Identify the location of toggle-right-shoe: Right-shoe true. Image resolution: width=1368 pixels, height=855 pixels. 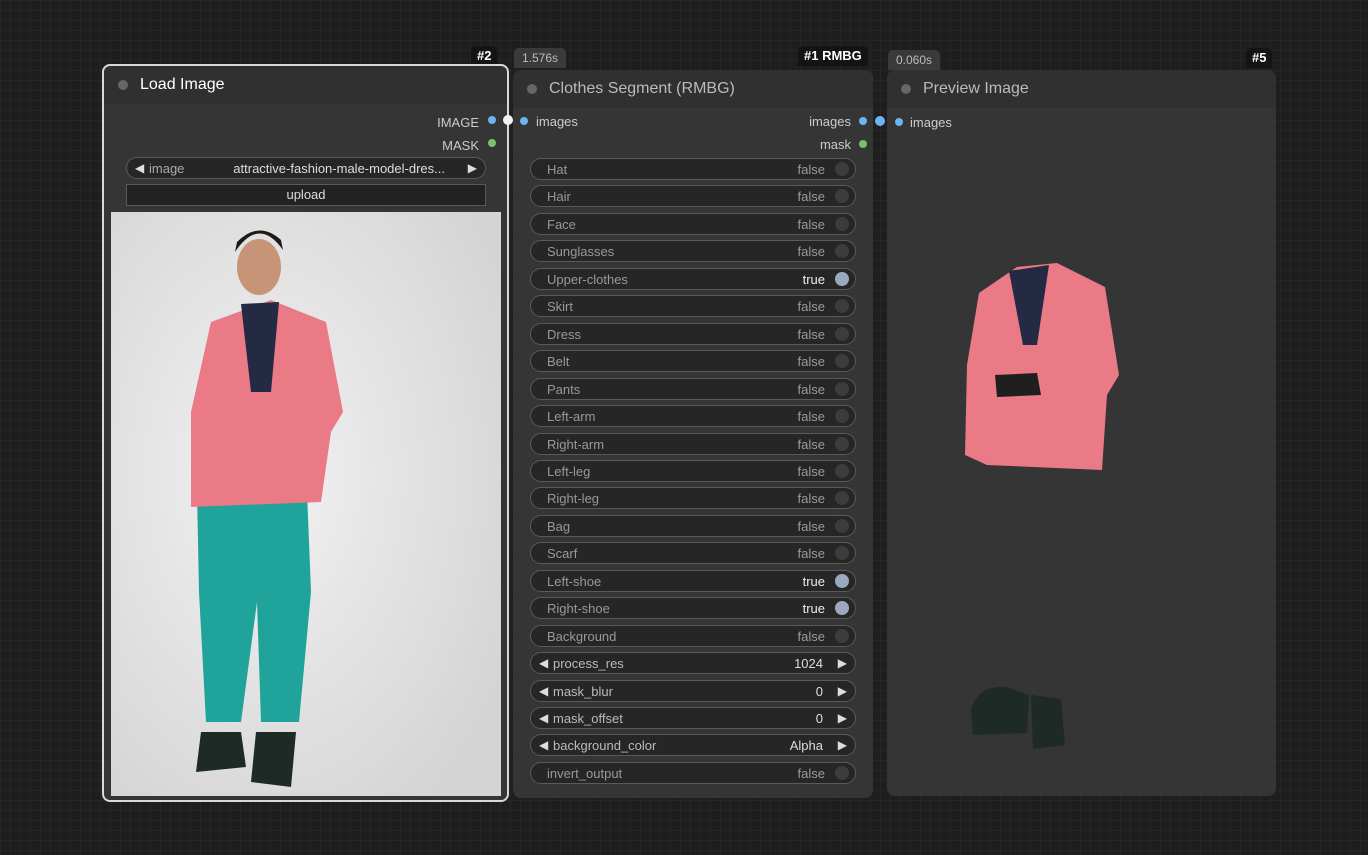
(693, 608).